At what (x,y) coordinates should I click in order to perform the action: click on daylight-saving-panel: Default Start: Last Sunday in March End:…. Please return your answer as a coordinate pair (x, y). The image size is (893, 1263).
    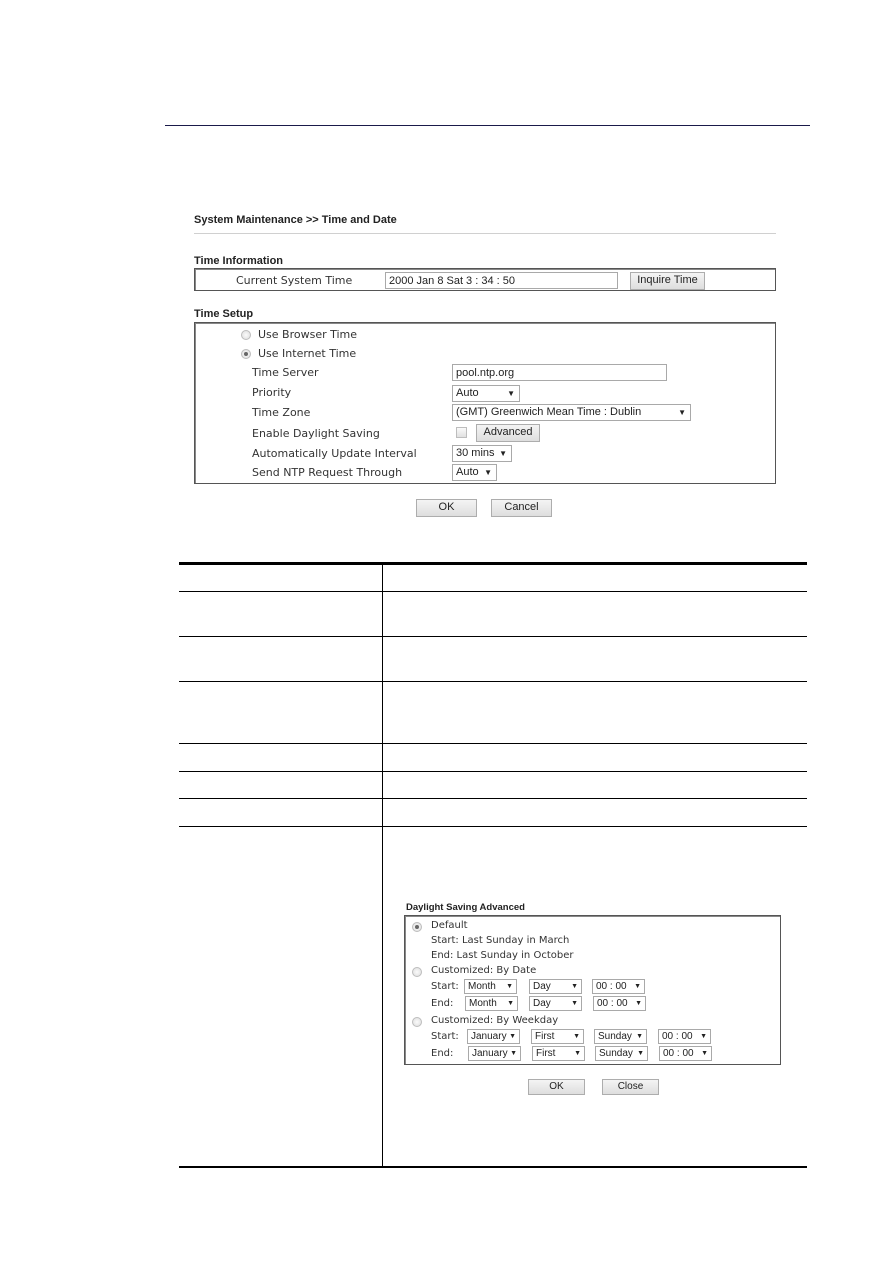
    Looking at the image, I should click on (592, 990).